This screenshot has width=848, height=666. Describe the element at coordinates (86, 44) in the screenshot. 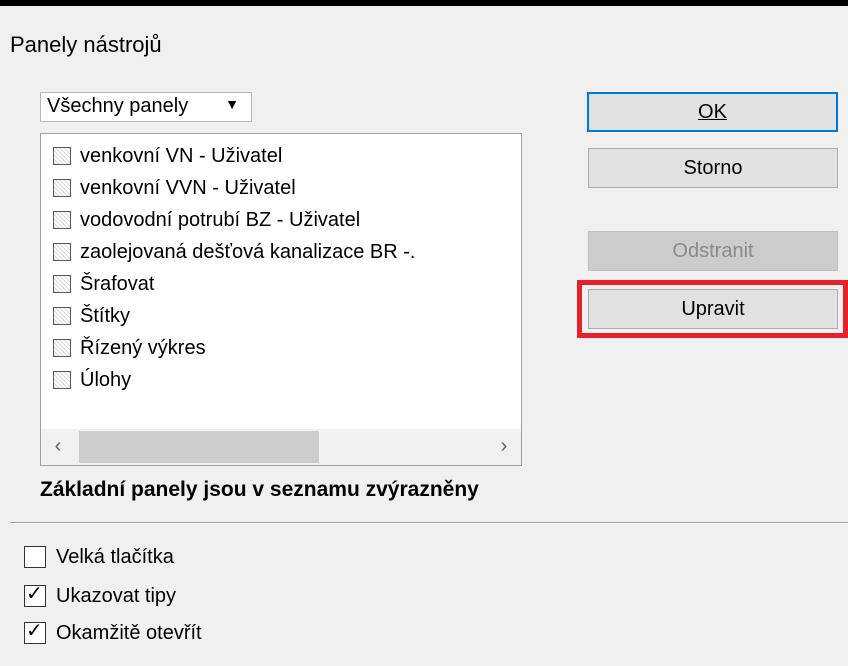

I see `dialog-title: Panely nástrojů` at that location.